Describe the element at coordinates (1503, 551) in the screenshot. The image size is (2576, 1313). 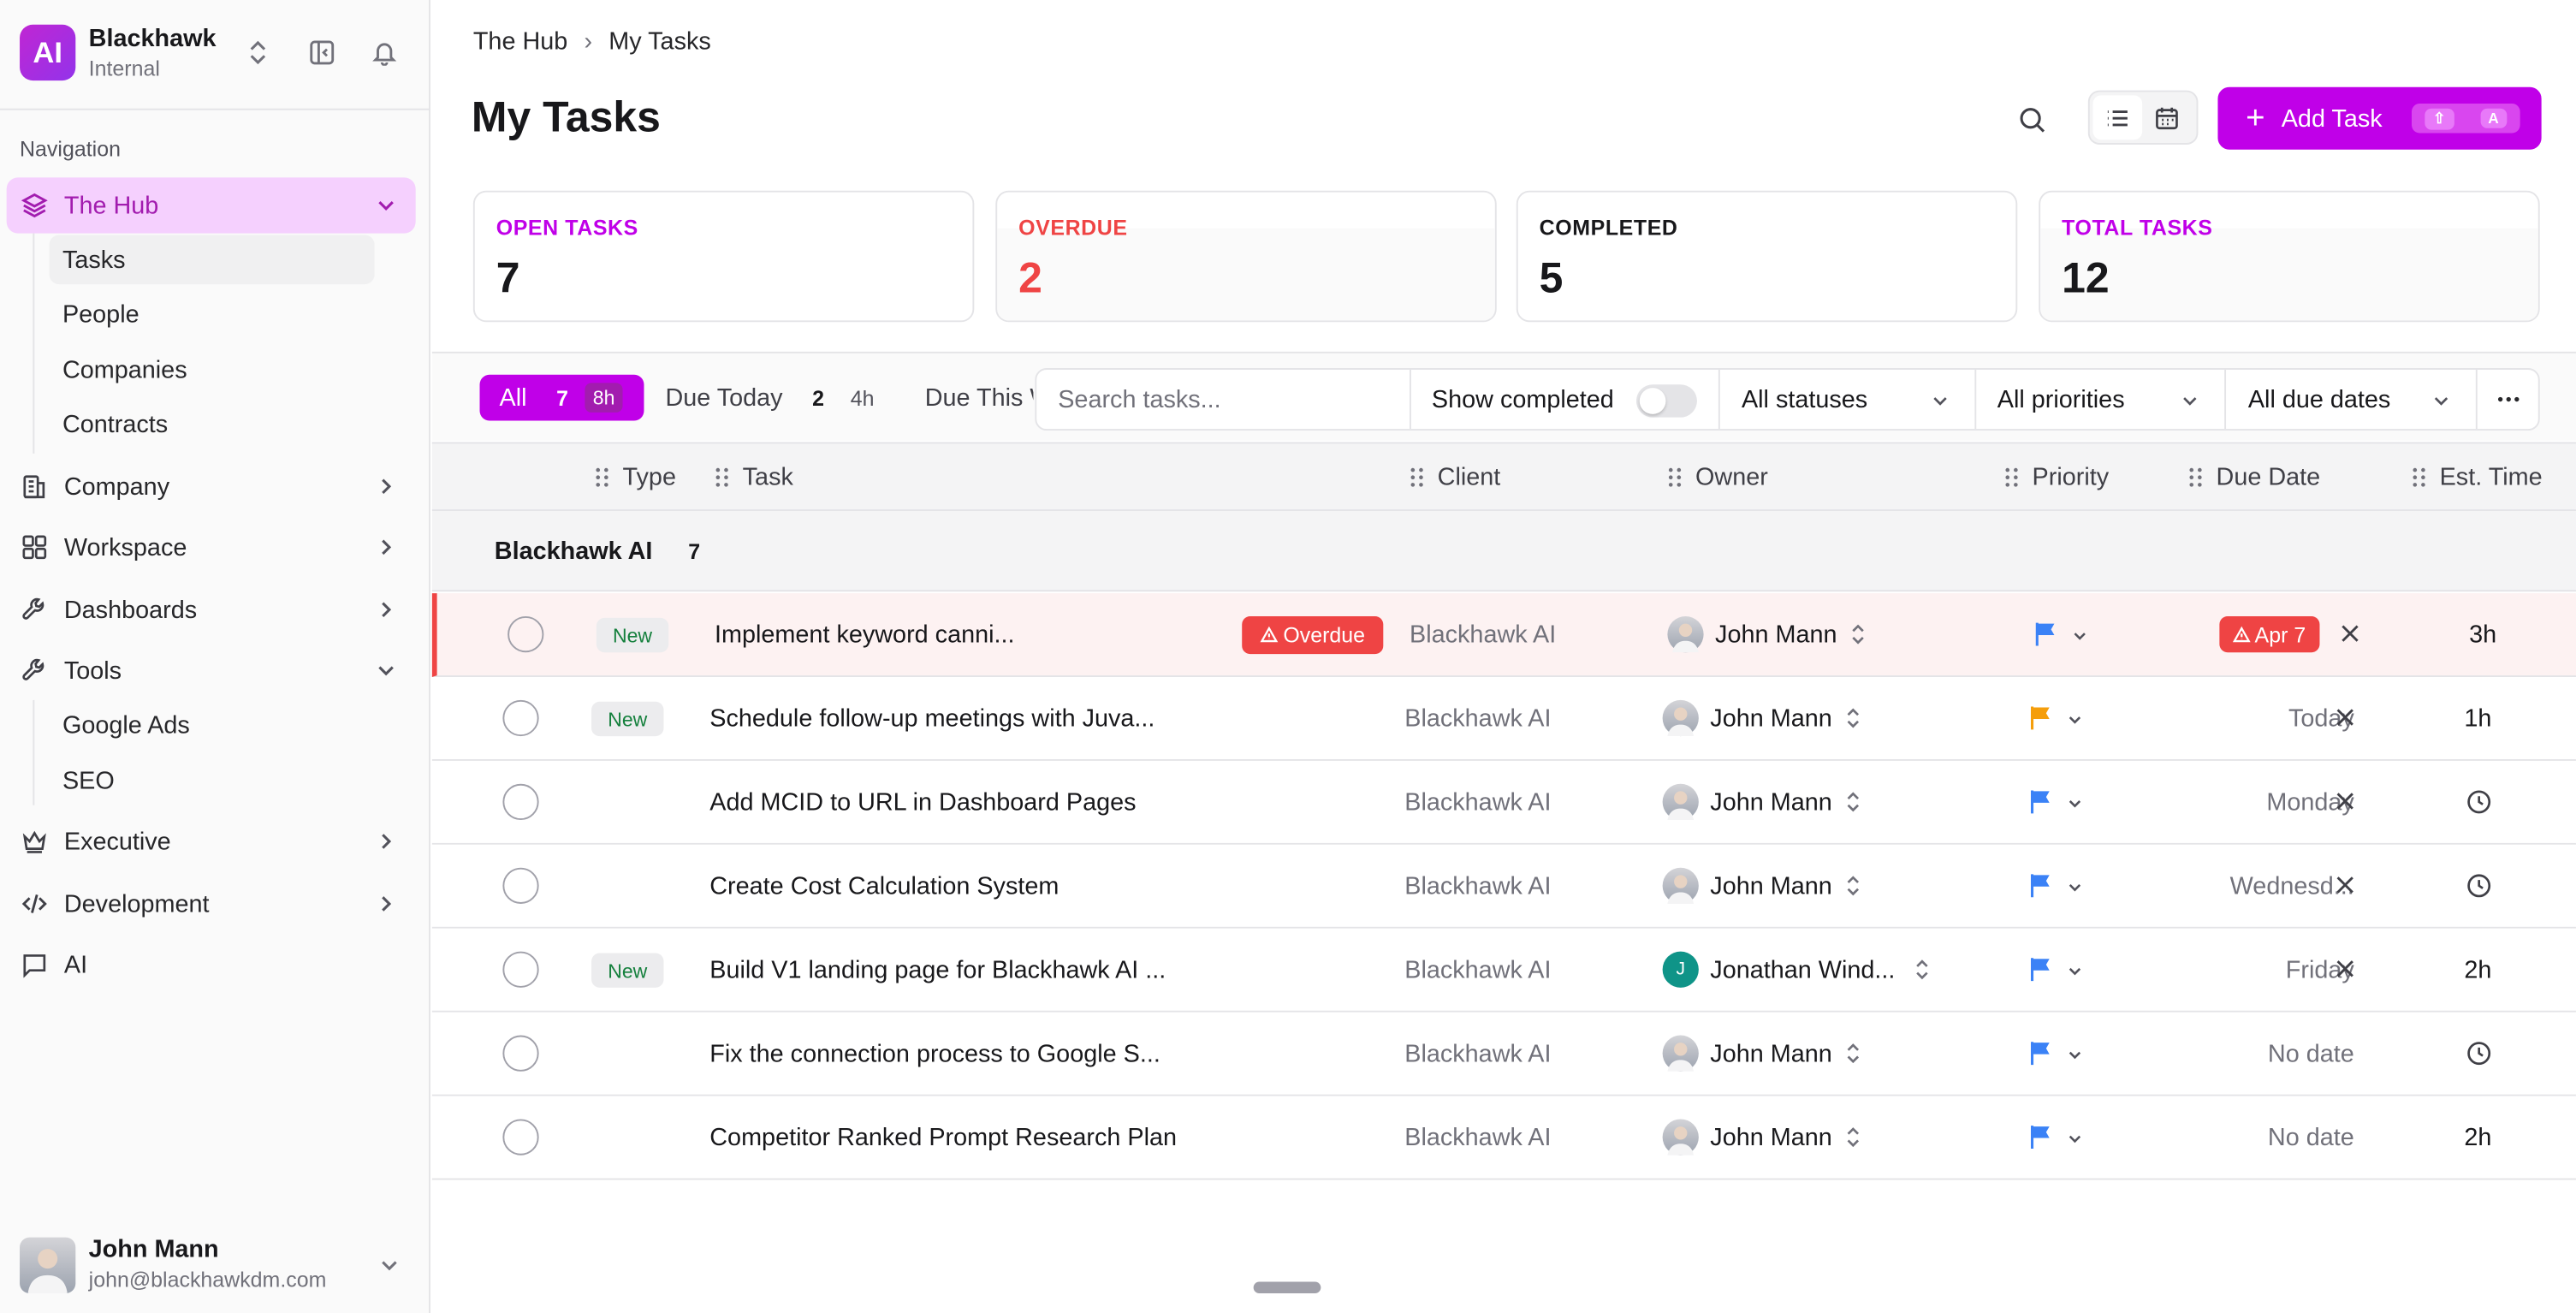
I see `group-header: Blackhawk AI 7` at that location.